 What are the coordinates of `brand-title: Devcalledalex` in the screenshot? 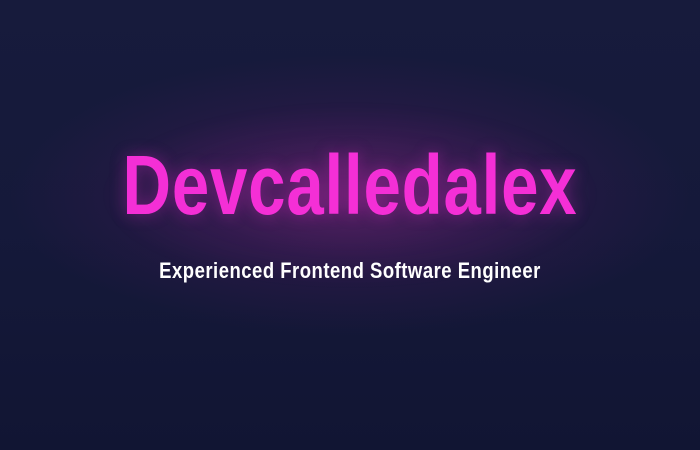 It's located at (350, 185).